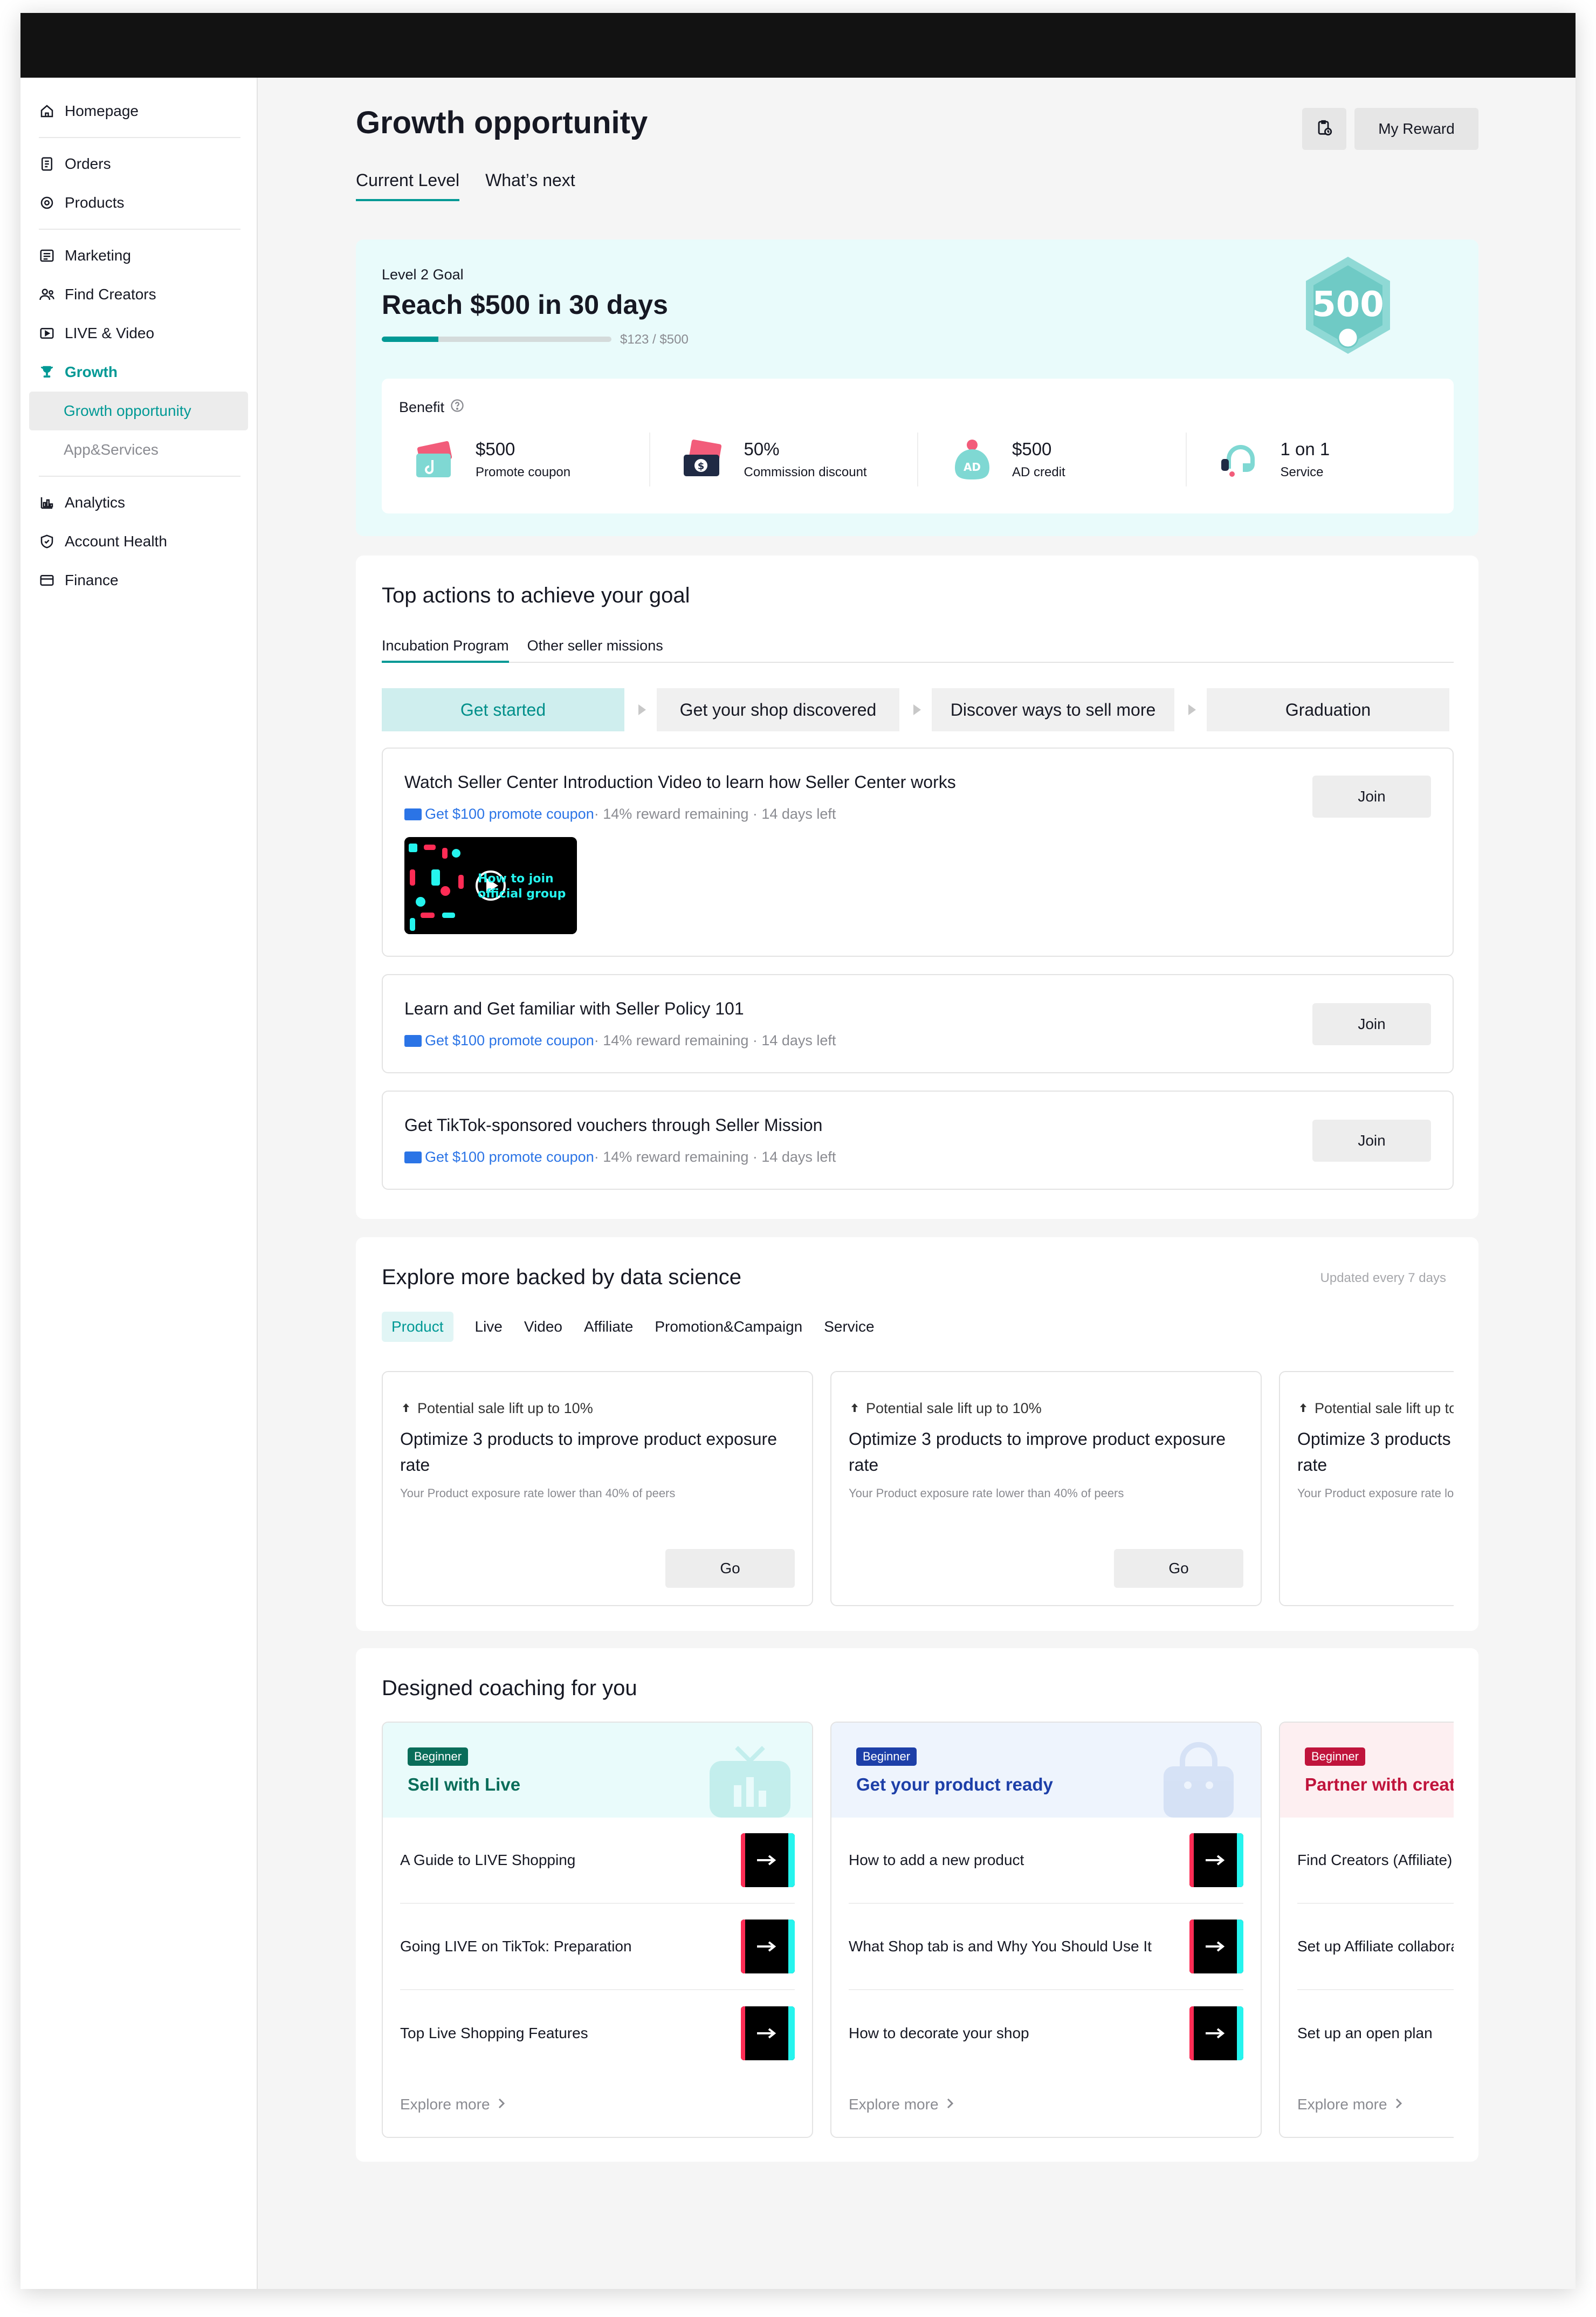 The width and height of the screenshot is (1596, 2317). I want to click on sidebar-item-find-creators: Find Creators, so click(138, 294).